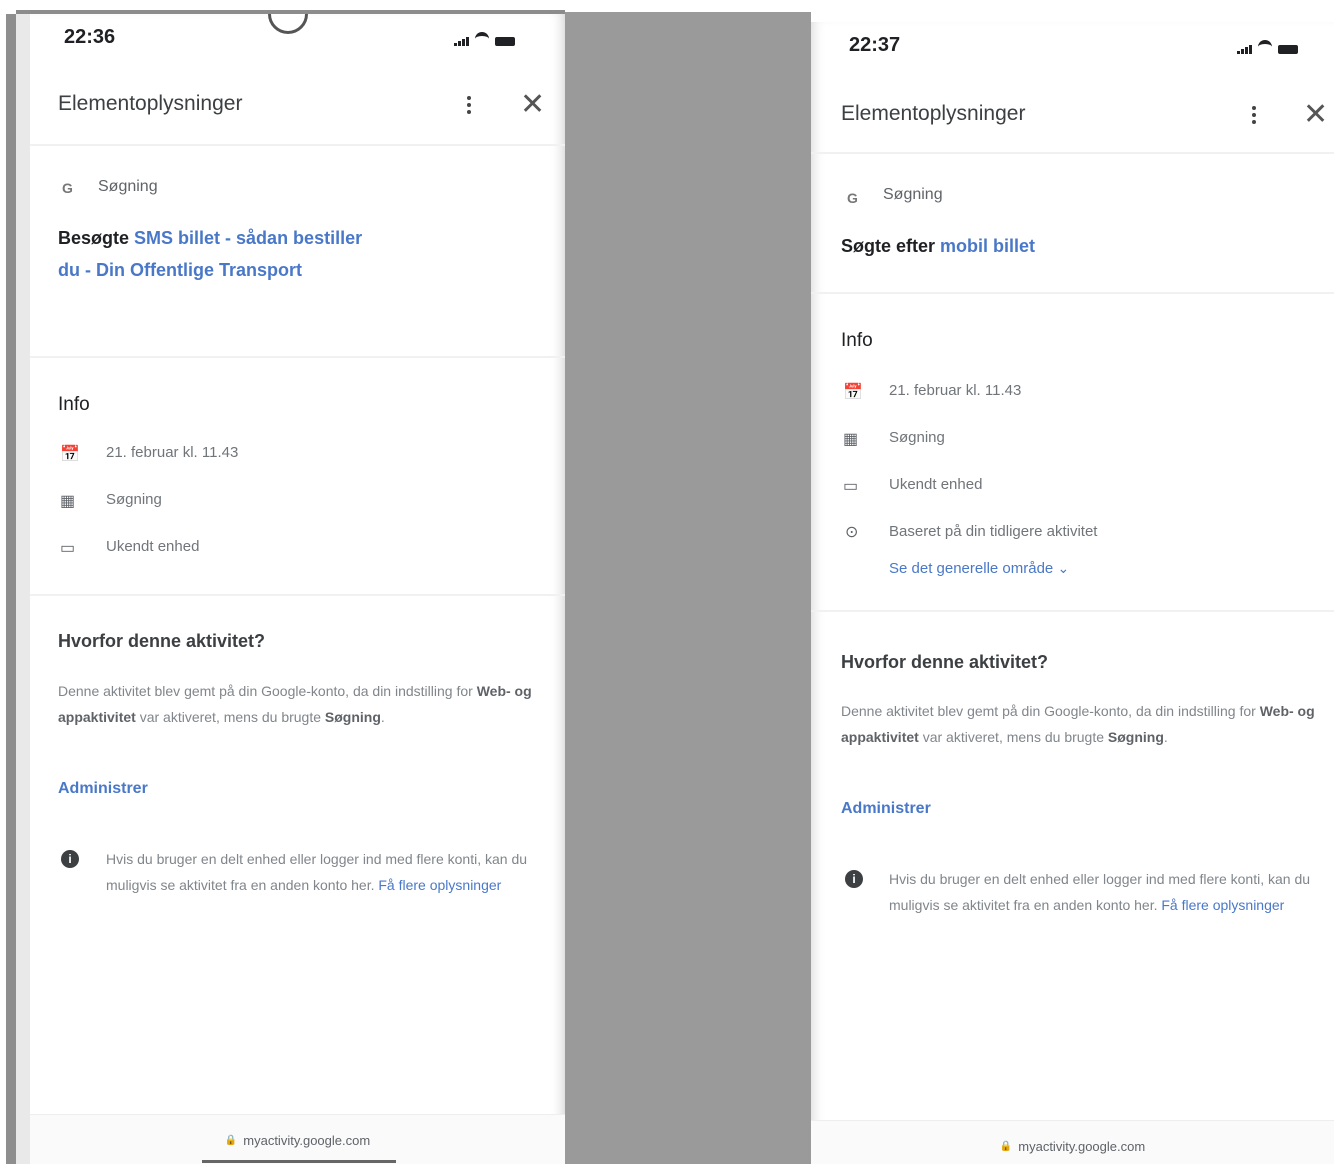 Image resolution: width=1334 pixels, height=1164 pixels. I want to click on left-edge-shade, so click(23, 589).